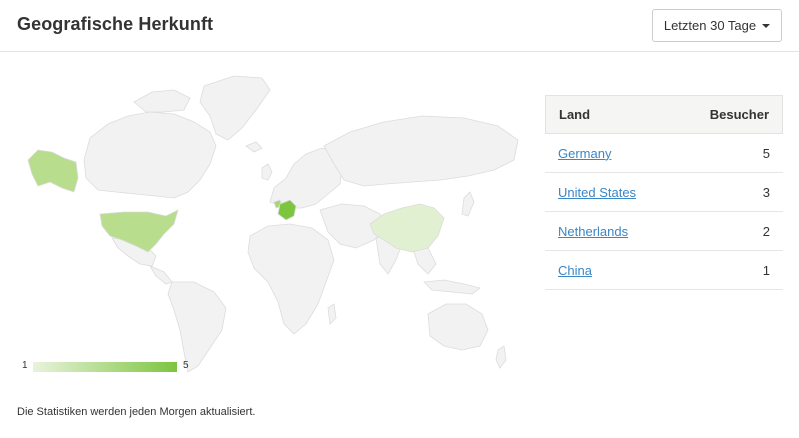 The height and width of the screenshot is (438, 799). Describe the element at coordinates (664, 114) in the screenshot. I see `table-header: Land Besucher` at that location.